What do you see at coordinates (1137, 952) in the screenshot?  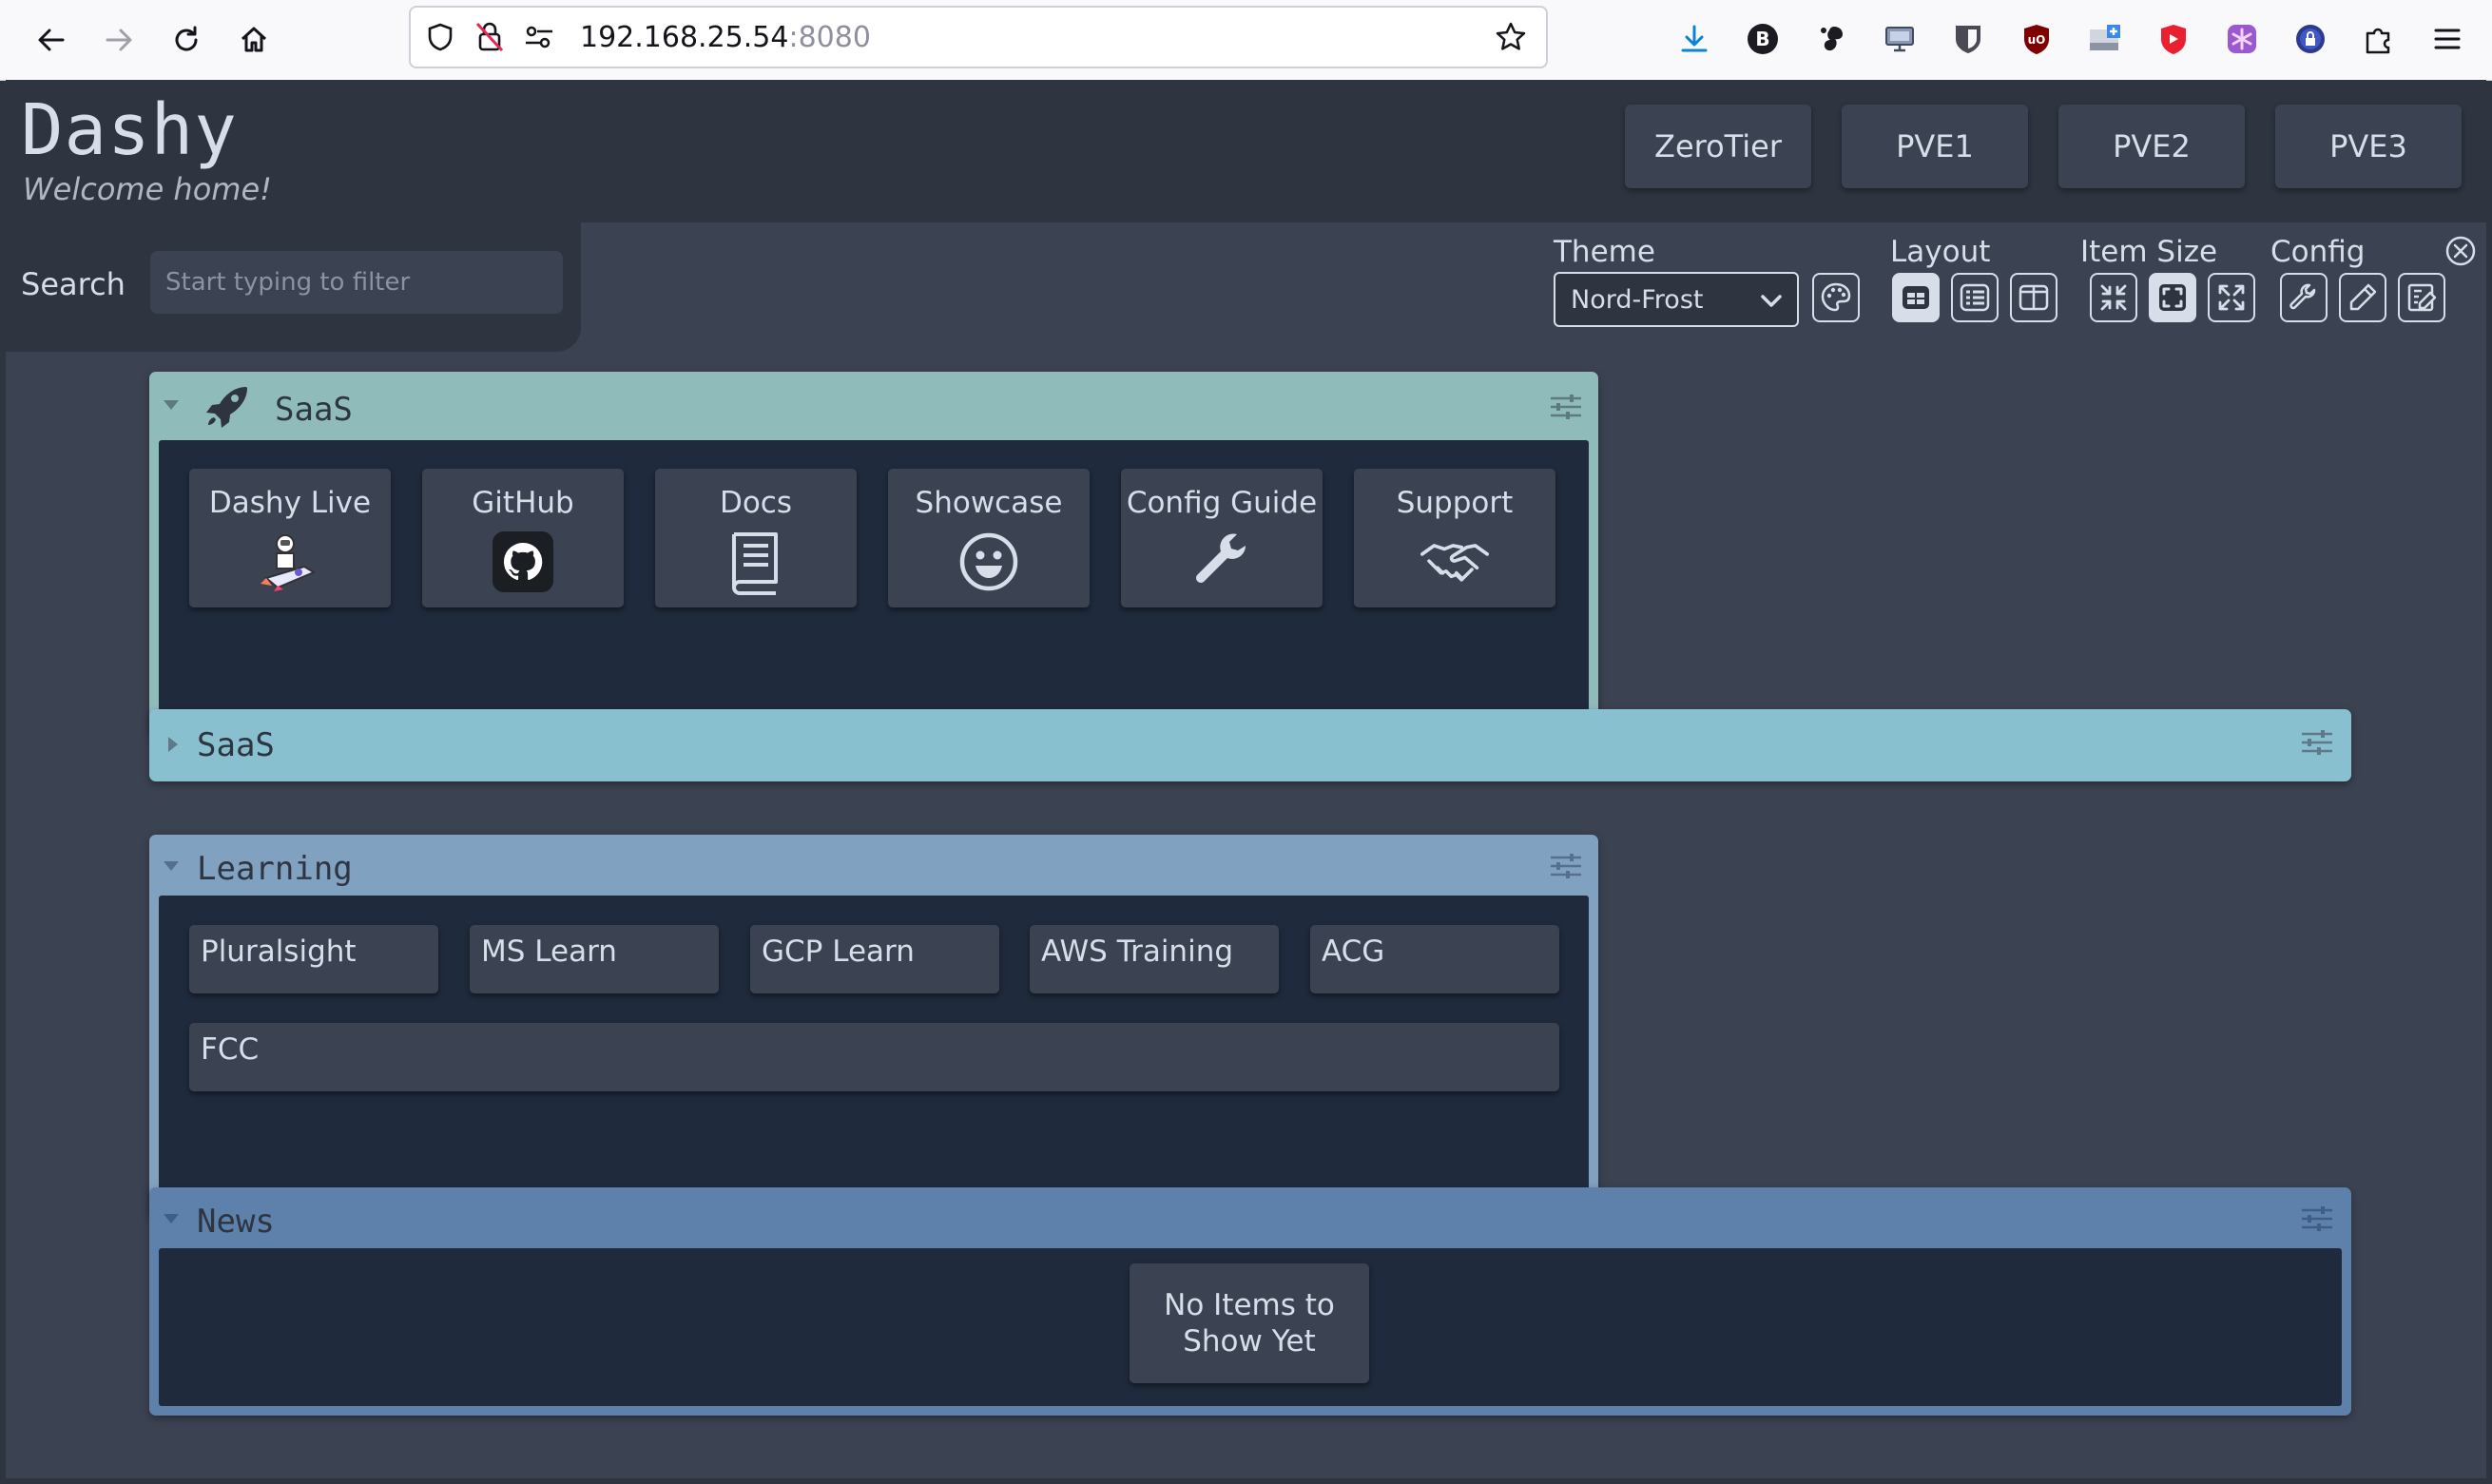 I see `item-label: AWS Training` at bounding box center [1137, 952].